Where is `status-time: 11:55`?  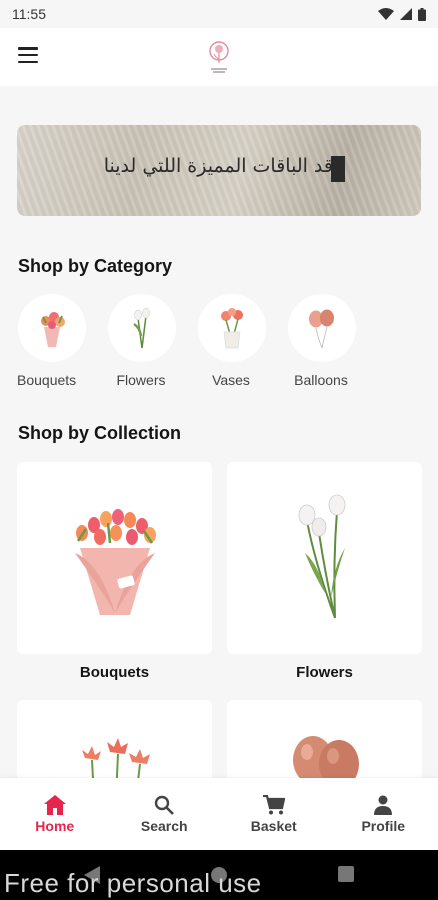
status-time: 11:55 is located at coordinates (29, 14).